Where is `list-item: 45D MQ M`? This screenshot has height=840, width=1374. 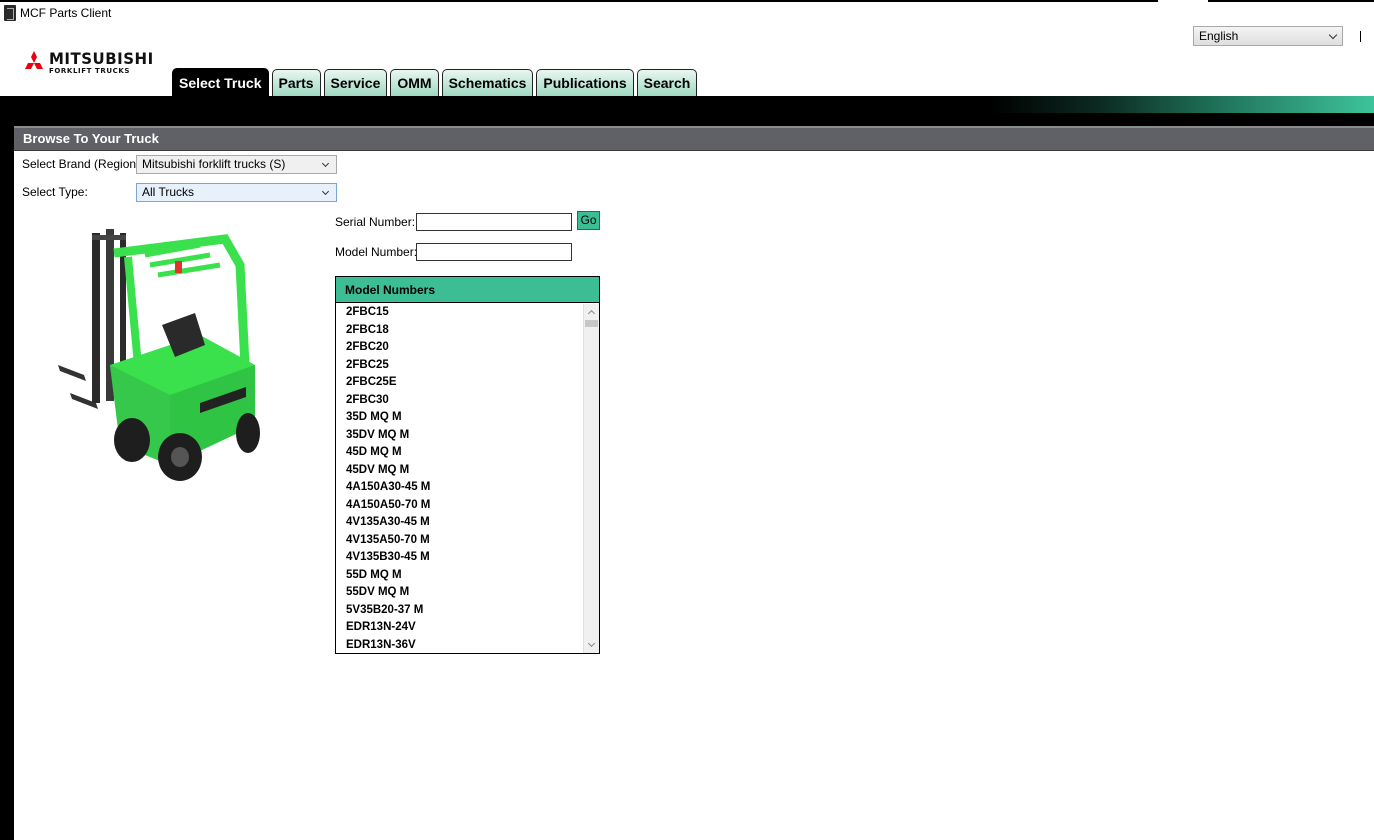 list-item: 45D MQ M is located at coordinates (459, 453).